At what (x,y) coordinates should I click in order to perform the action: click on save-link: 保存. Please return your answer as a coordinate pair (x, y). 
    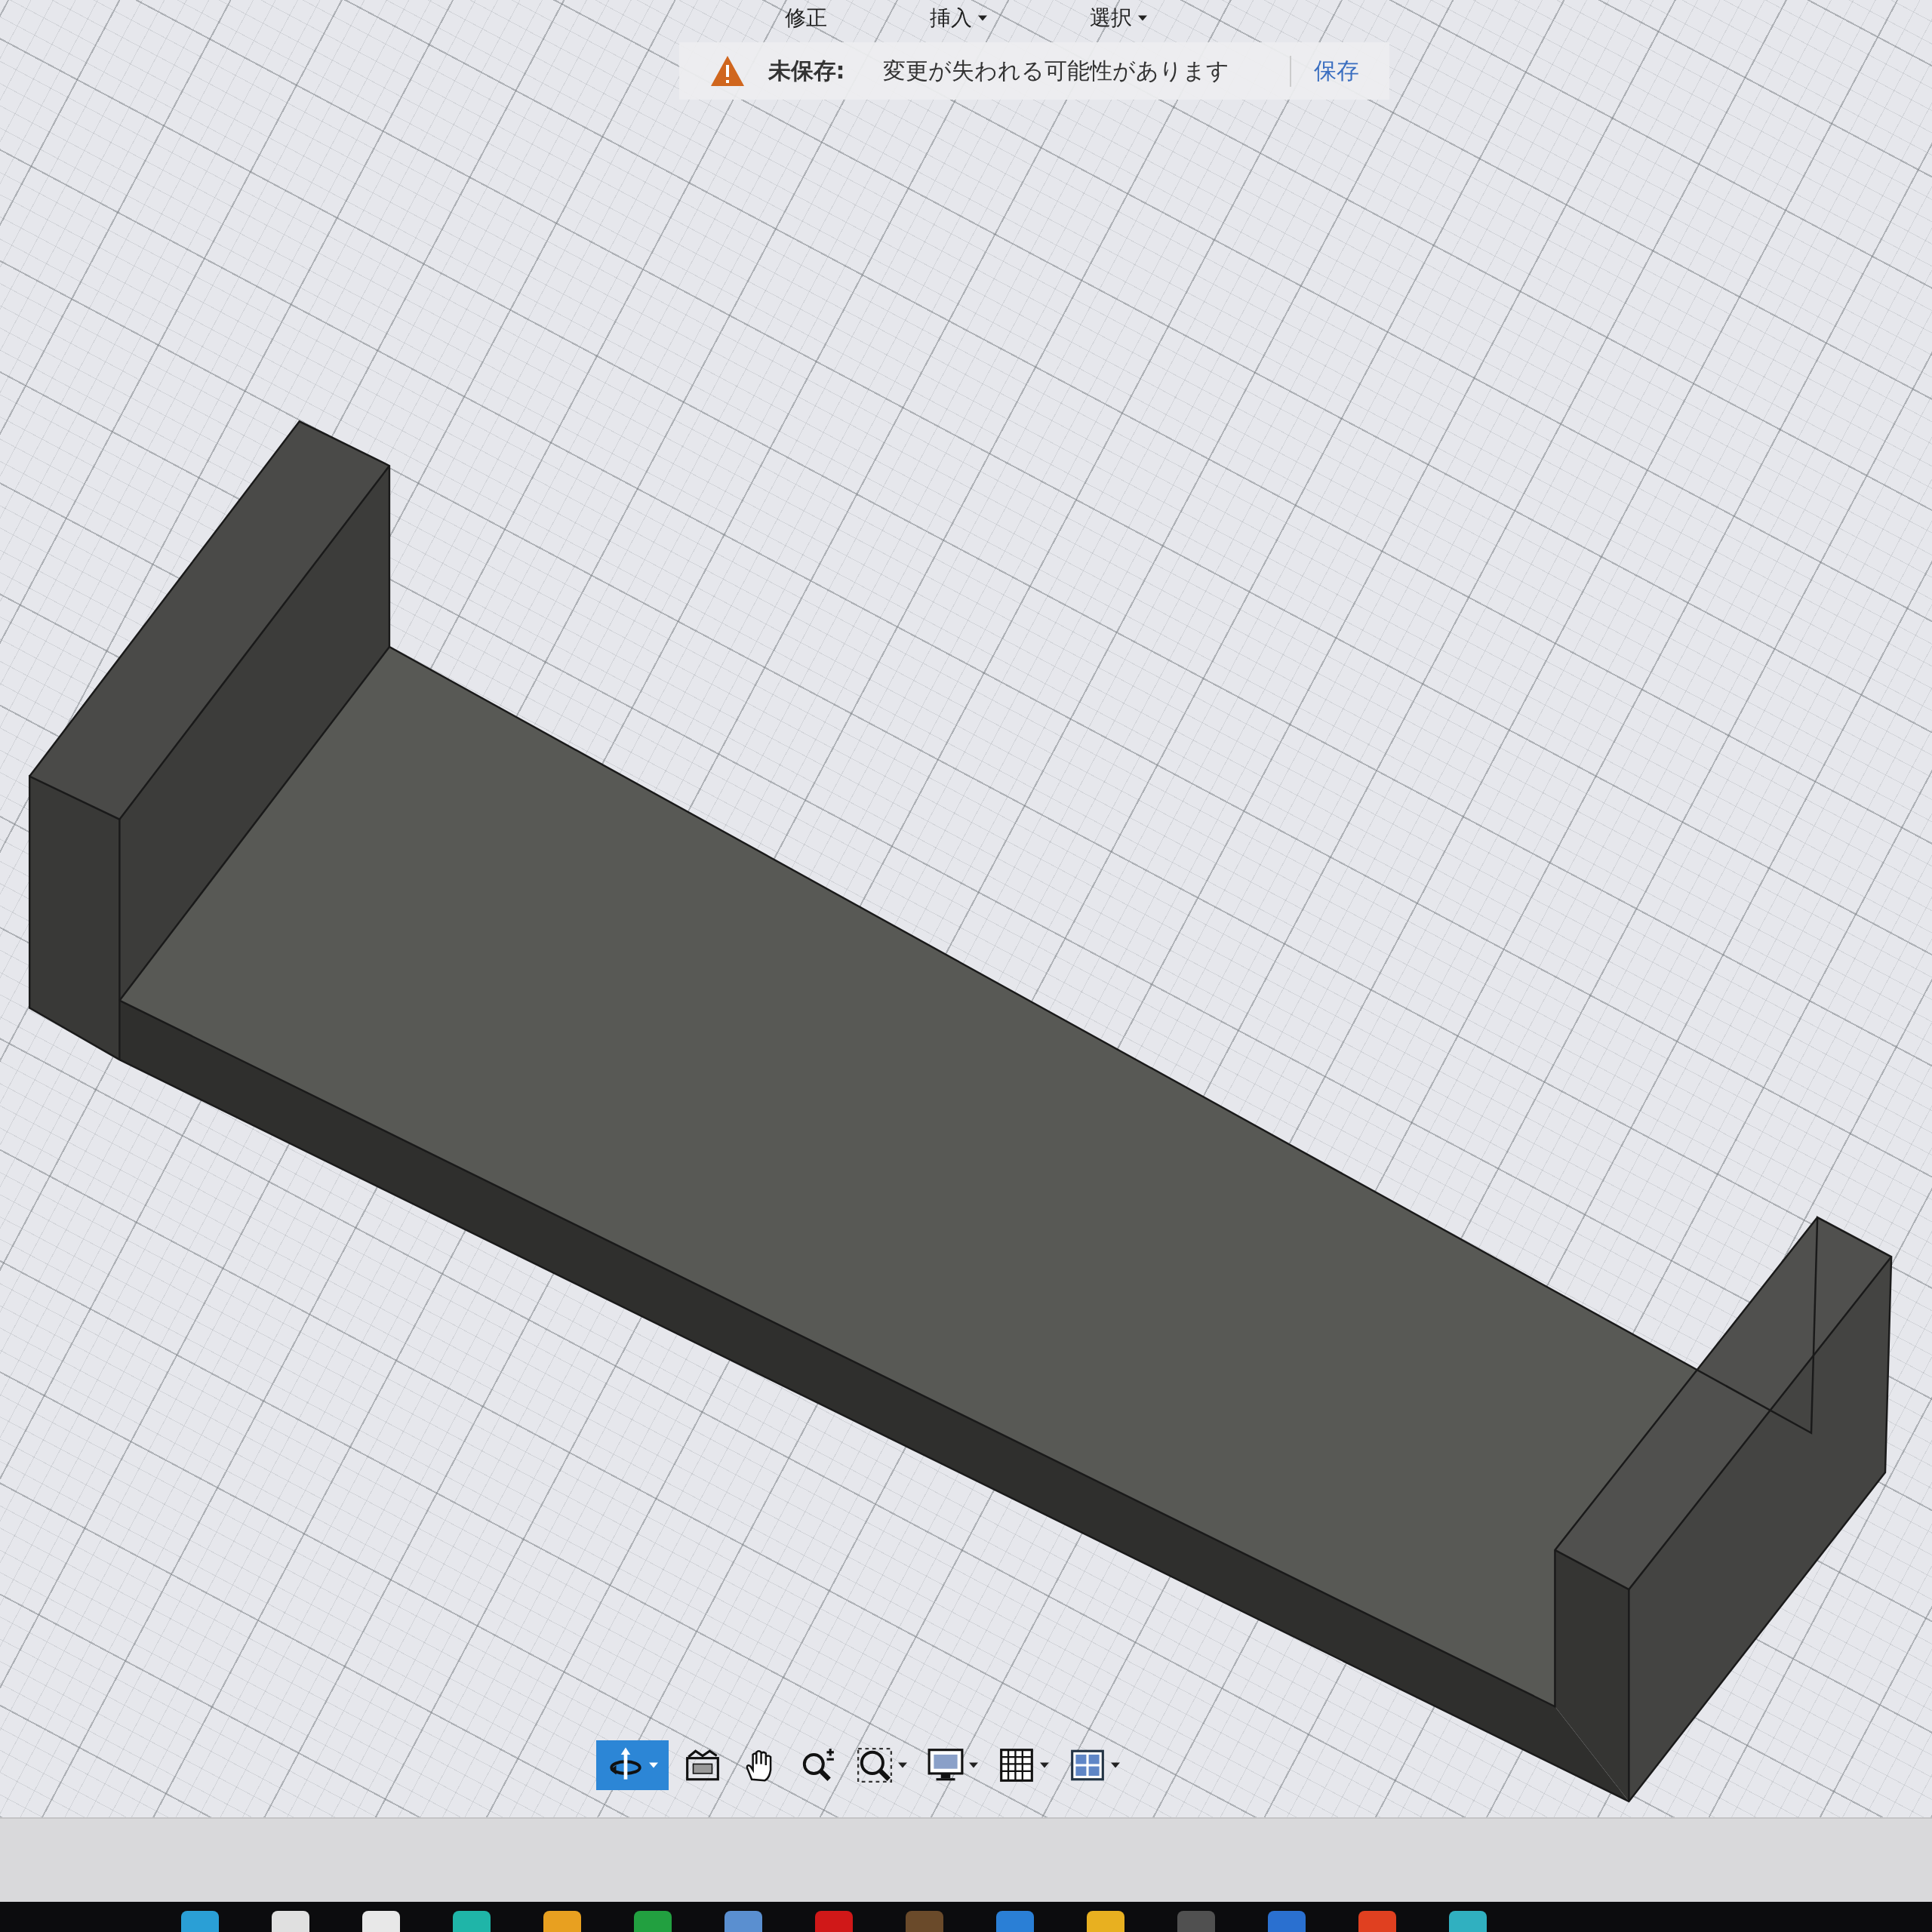
    Looking at the image, I should click on (1324, 71).